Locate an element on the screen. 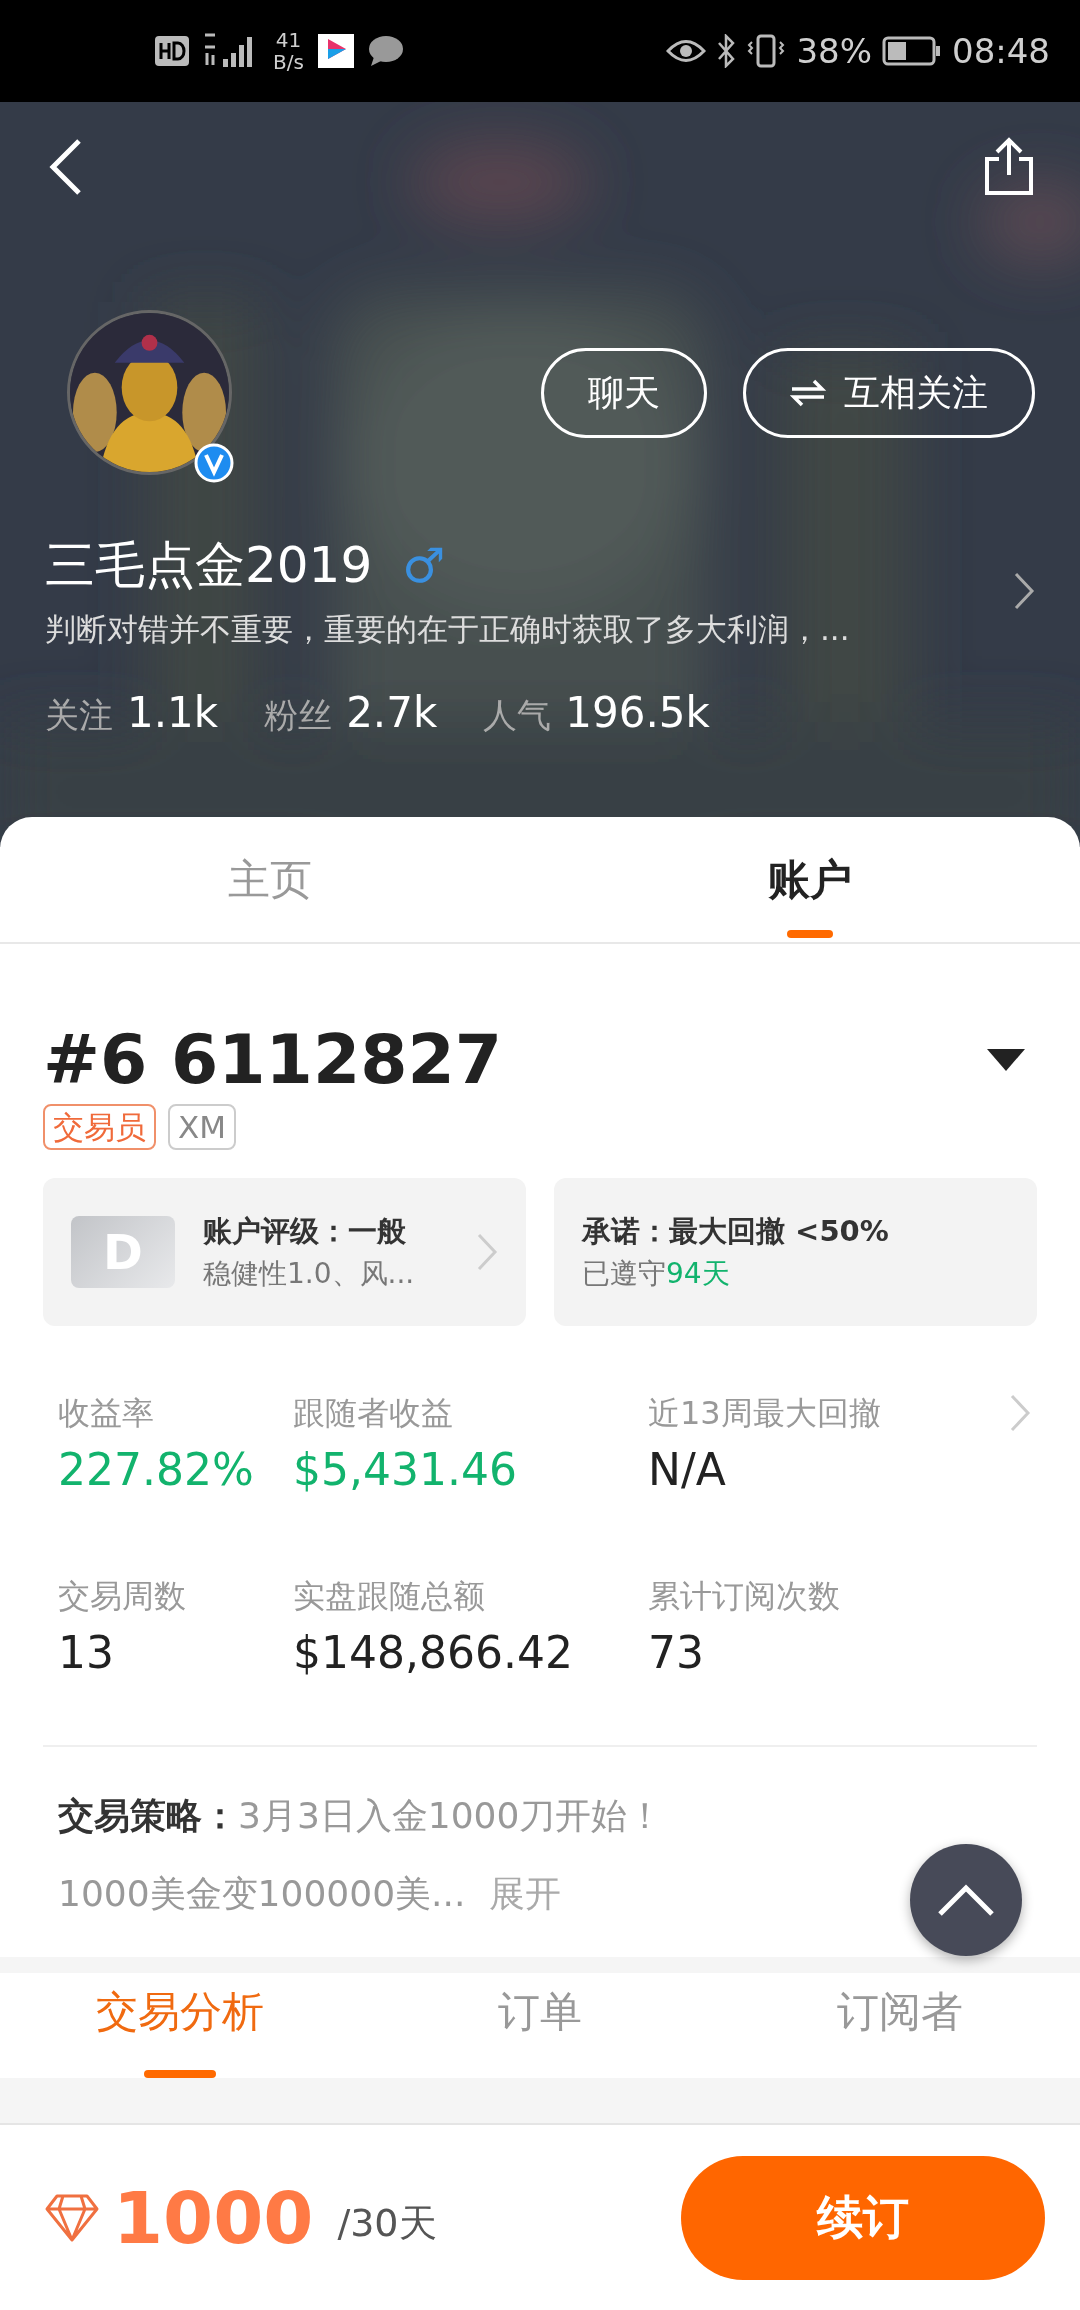 This screenshot has height=2310, width=1080. rating-title: 账户评级：一般 is located at coordinates (305, 1231).